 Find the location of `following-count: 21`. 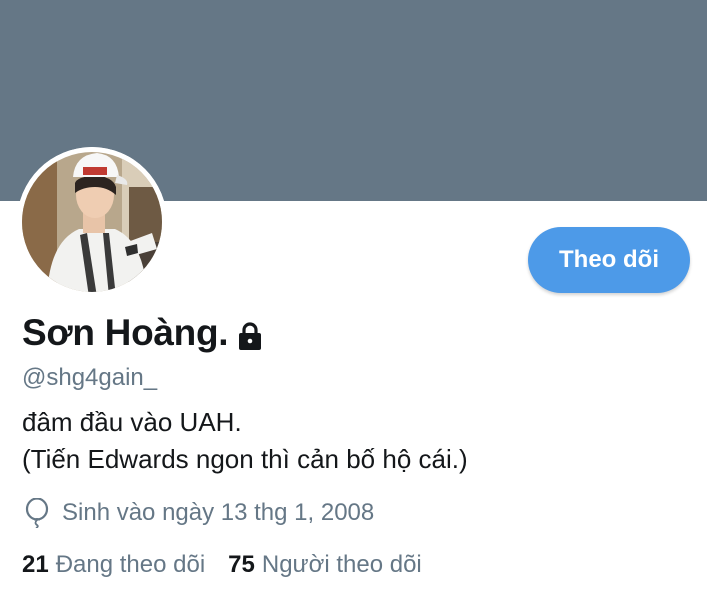

following-count: 21 is located at coordinates (35, 564).